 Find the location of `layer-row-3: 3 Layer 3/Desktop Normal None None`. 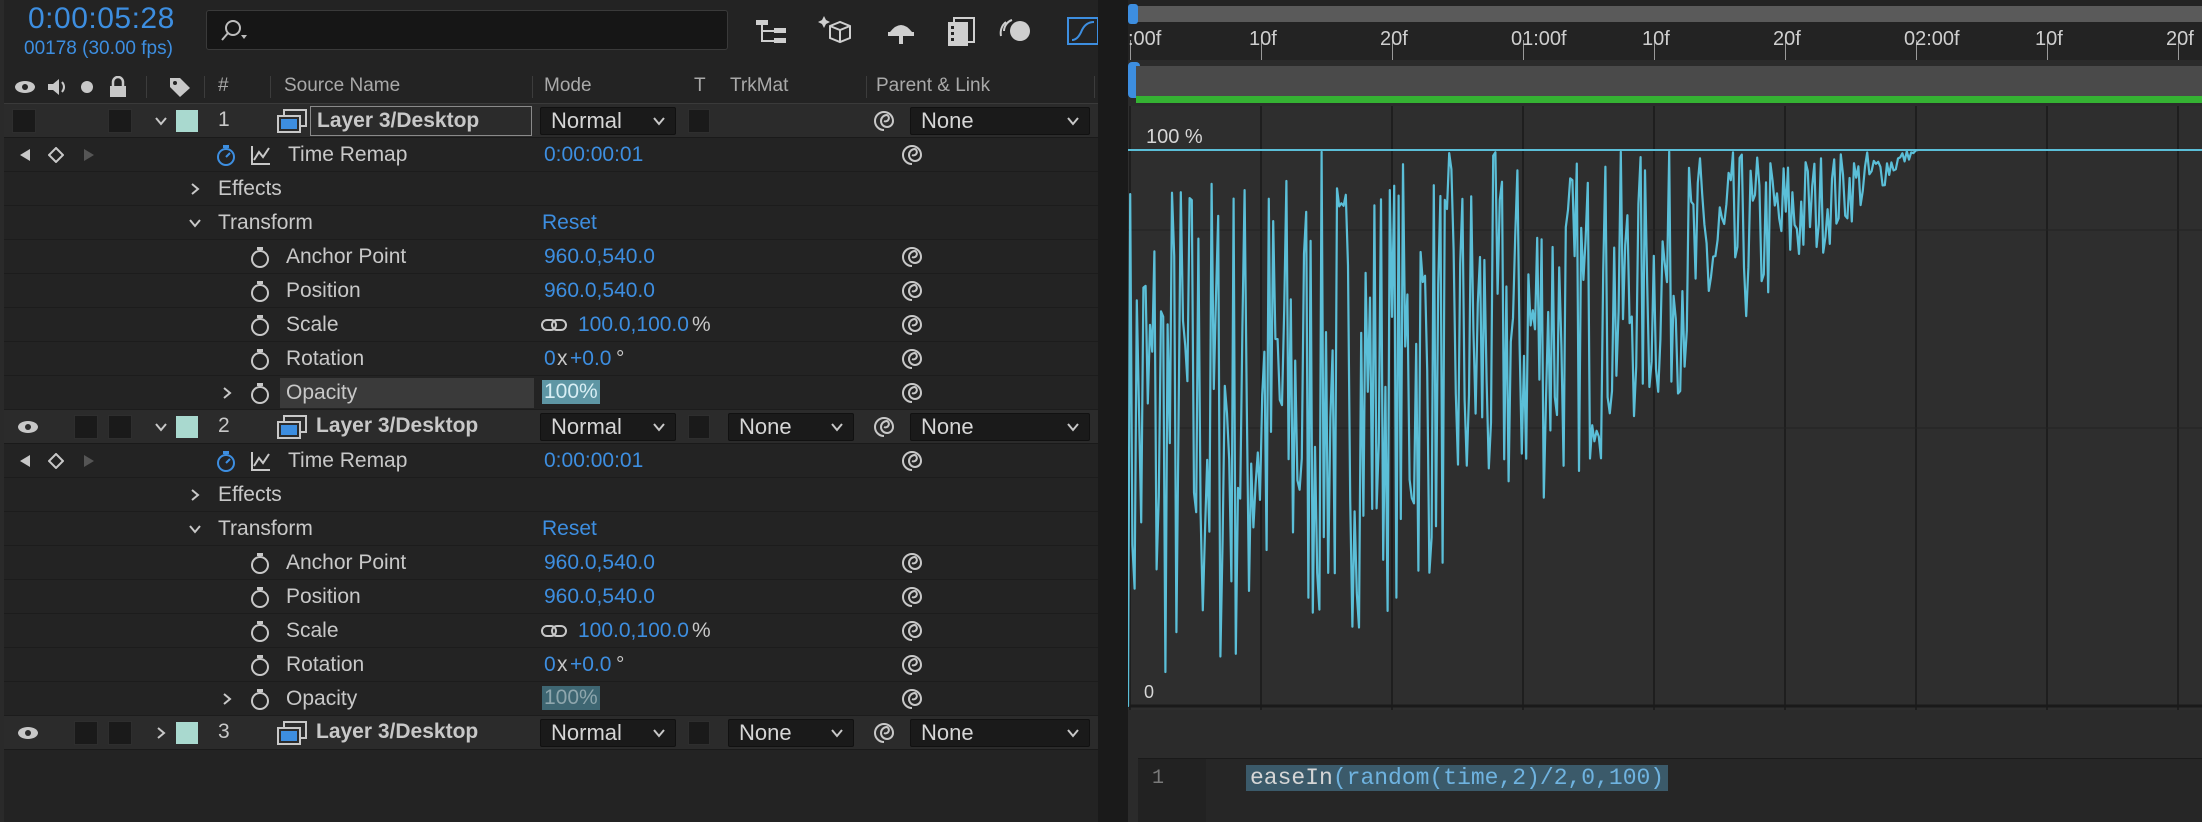

layer-row-3: 3 Layer 3/Desktop Normal None None is located at coordinates (551, 733).